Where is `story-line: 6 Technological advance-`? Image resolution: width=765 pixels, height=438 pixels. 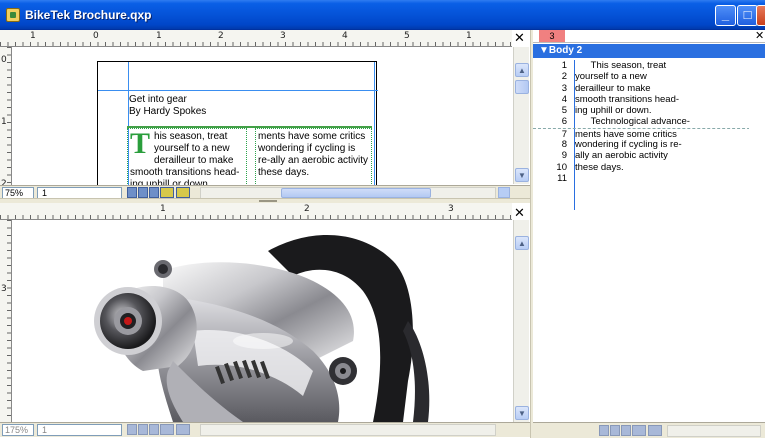 story-line: 6 Technological advance- is located at coordinates (649, 121).